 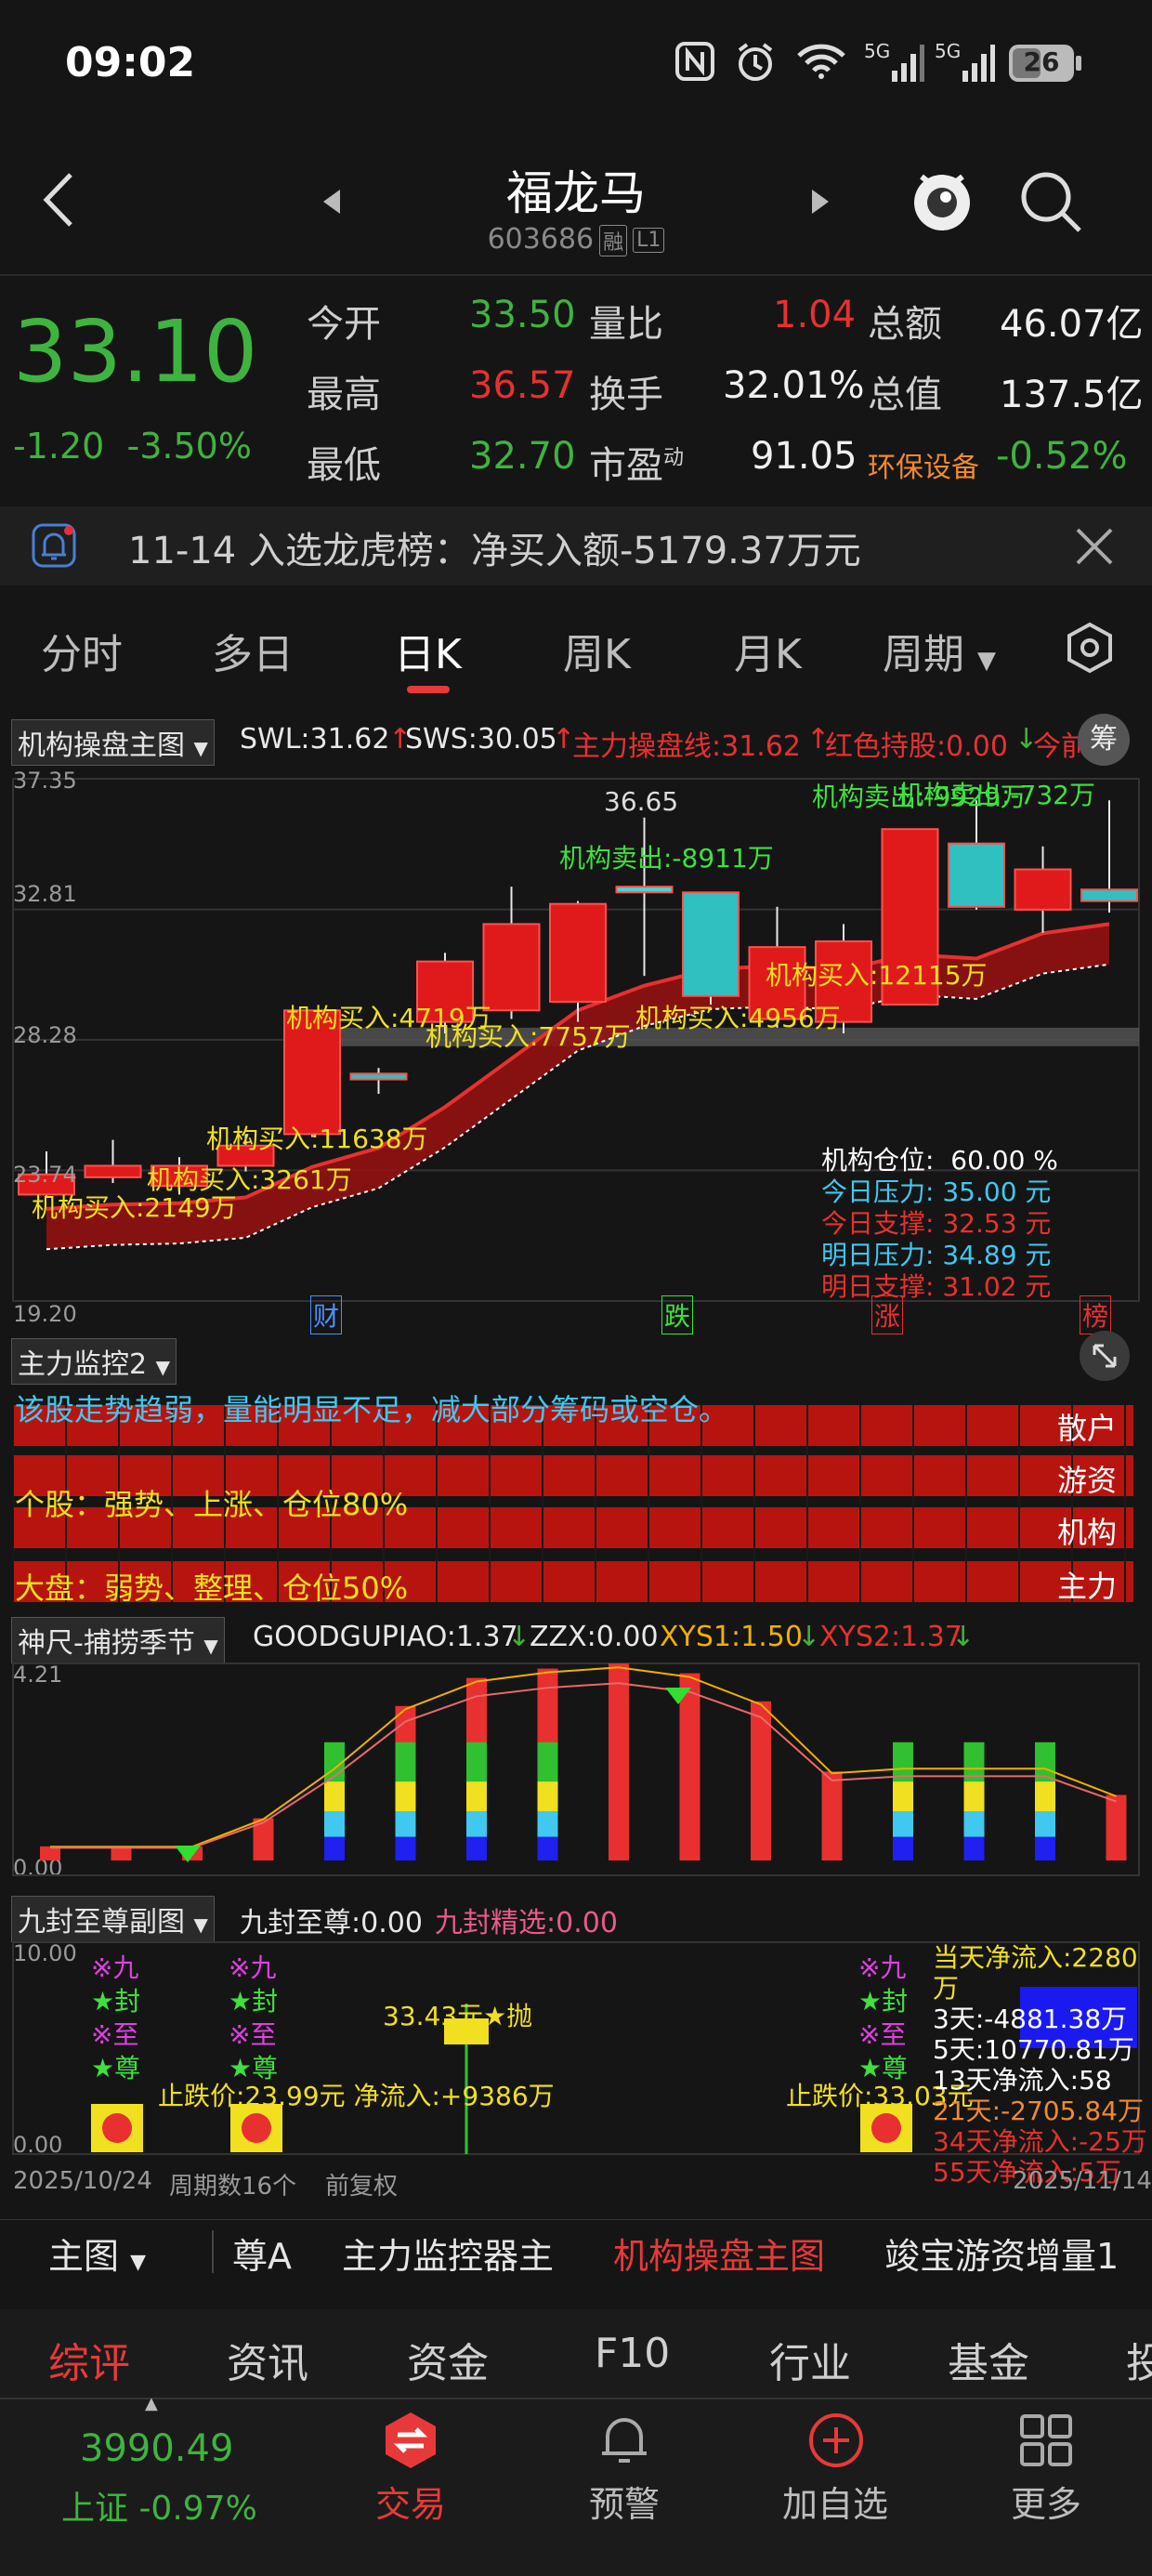 What do you see at coordinates (804, 456) in the screenshot?
I see `pe-value: 91.05` at bounding box center [804, 456].